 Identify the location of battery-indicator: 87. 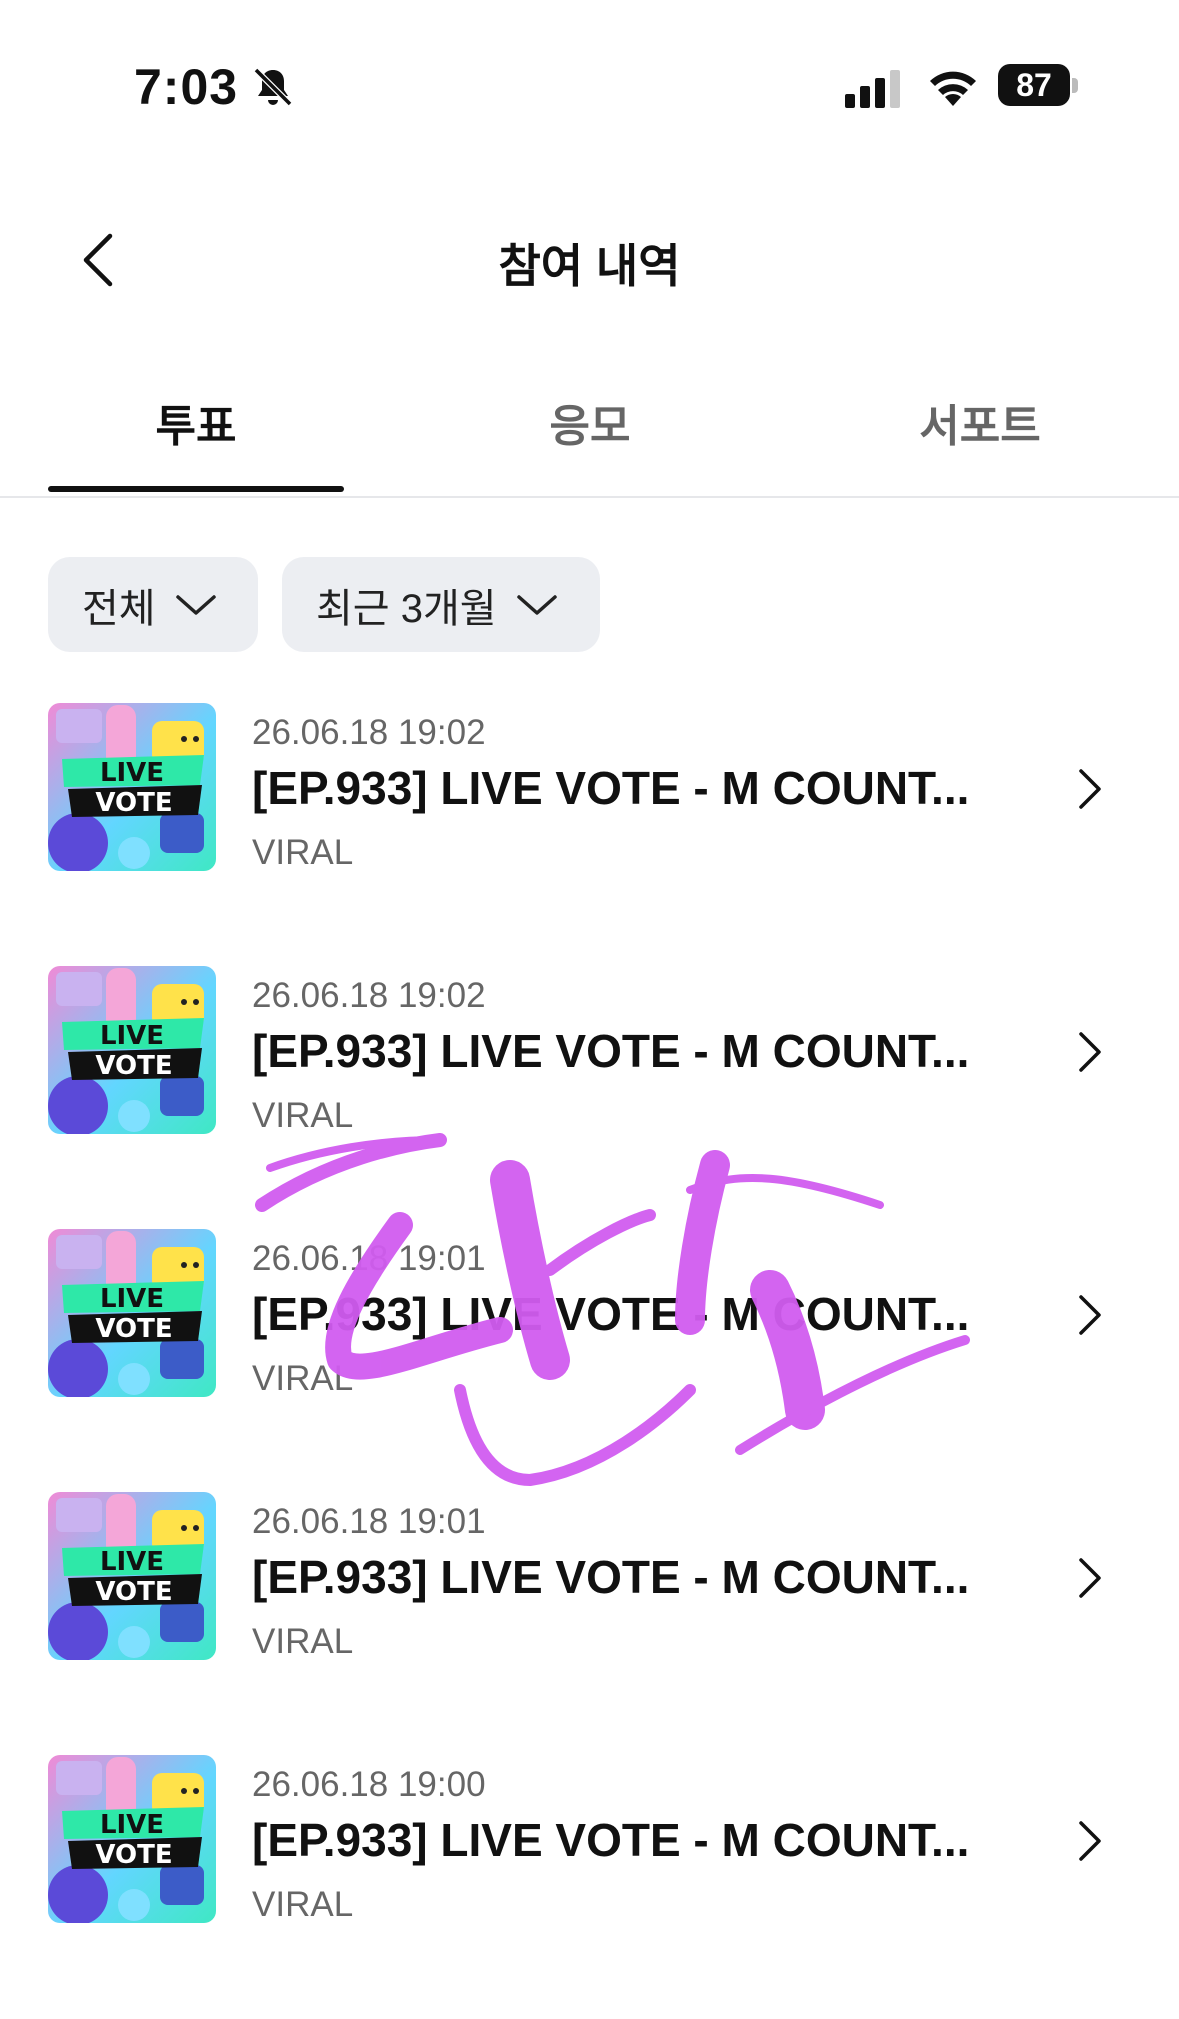
(1039, 86).